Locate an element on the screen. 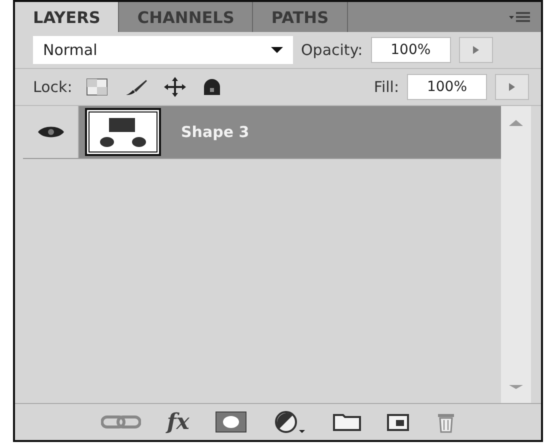 The width and height of the screenshot is (556, 448). opacity-slider-button is located at coordinates (475, 50).